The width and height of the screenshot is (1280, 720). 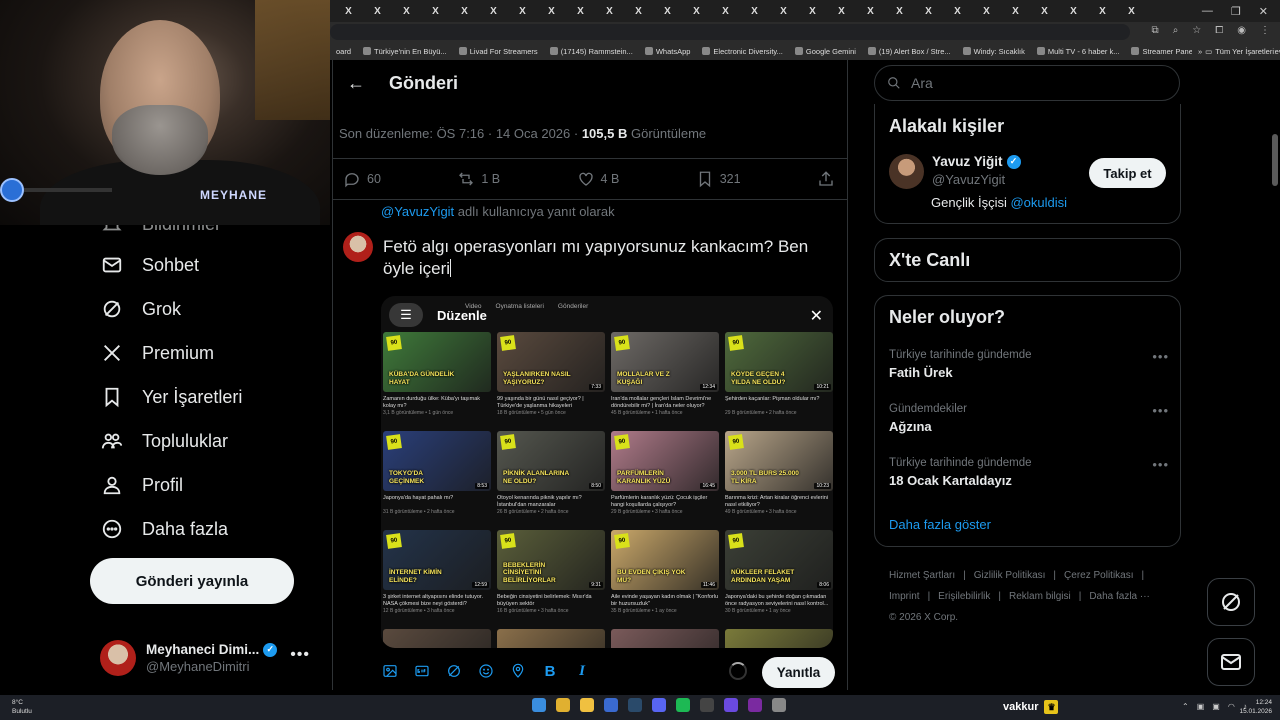 What do you see at coordinates (994, 51) in the screenshot?
I see `bookmark-item: Windy: Sıcaklık` at bounding box center [994, 51].